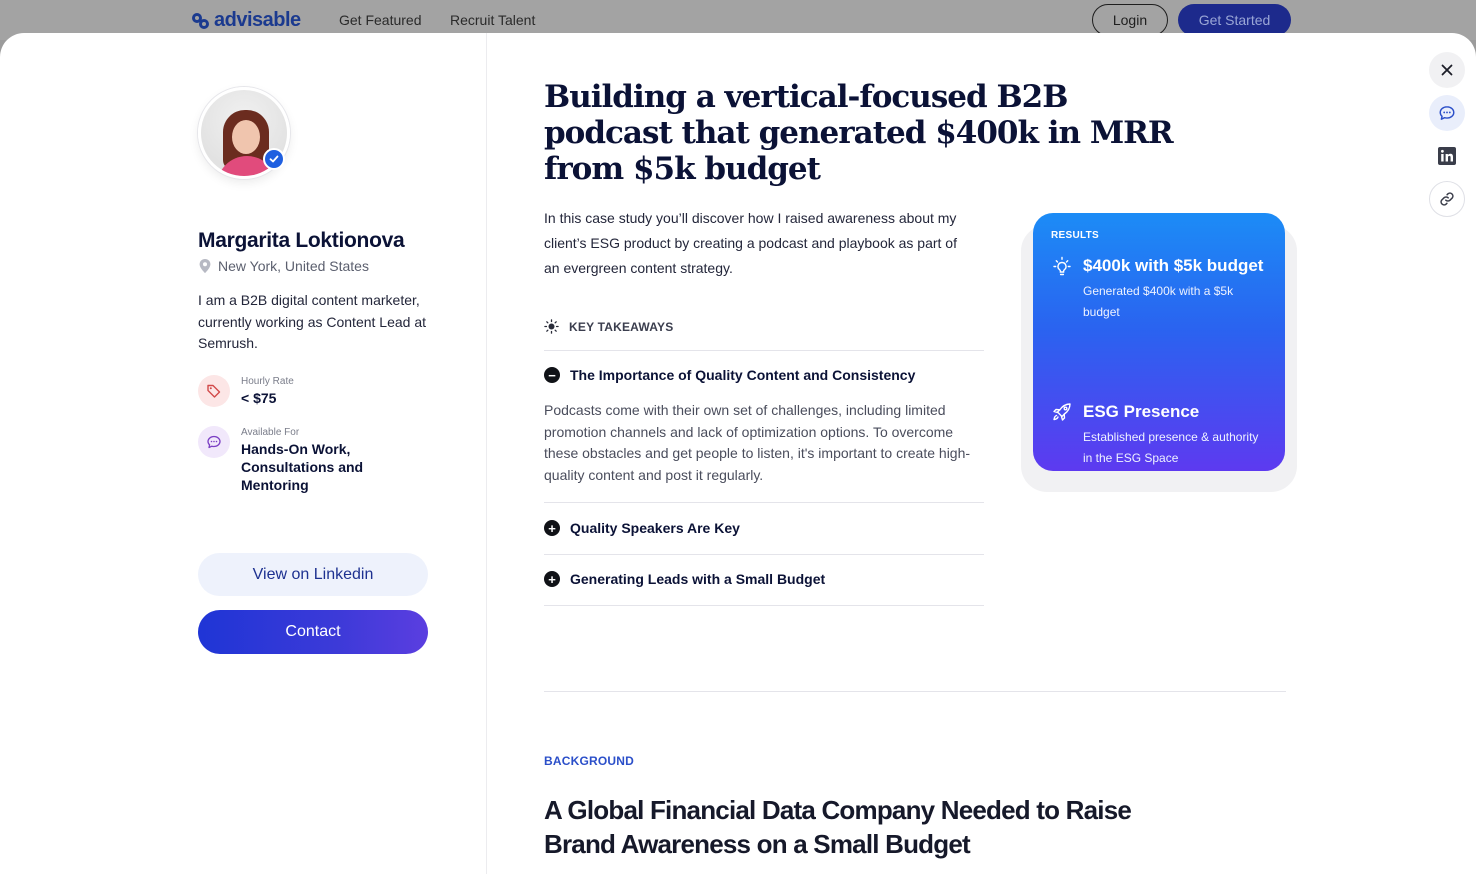  What do you see at coordinates (274, 159) in the screenshot?
I see `verified-badge-icon` at bounding box center [274, 159].